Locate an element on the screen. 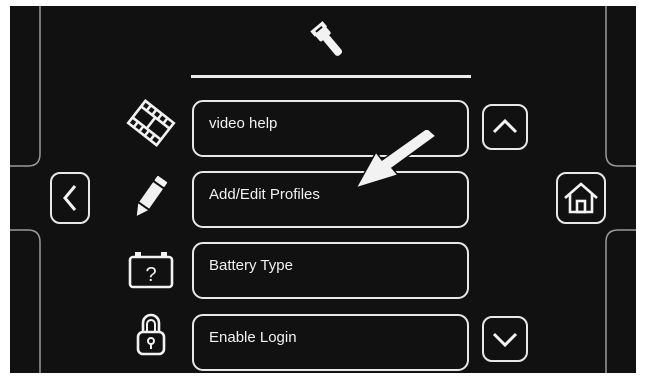  home-button is located at coordinates (581, 198).